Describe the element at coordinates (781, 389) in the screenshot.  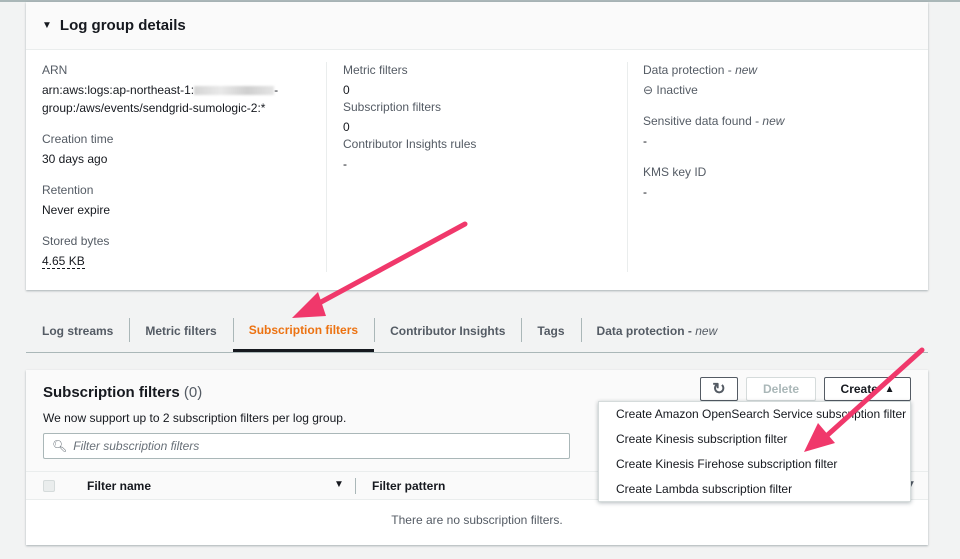
I see `delete-button: Delete` at that location.